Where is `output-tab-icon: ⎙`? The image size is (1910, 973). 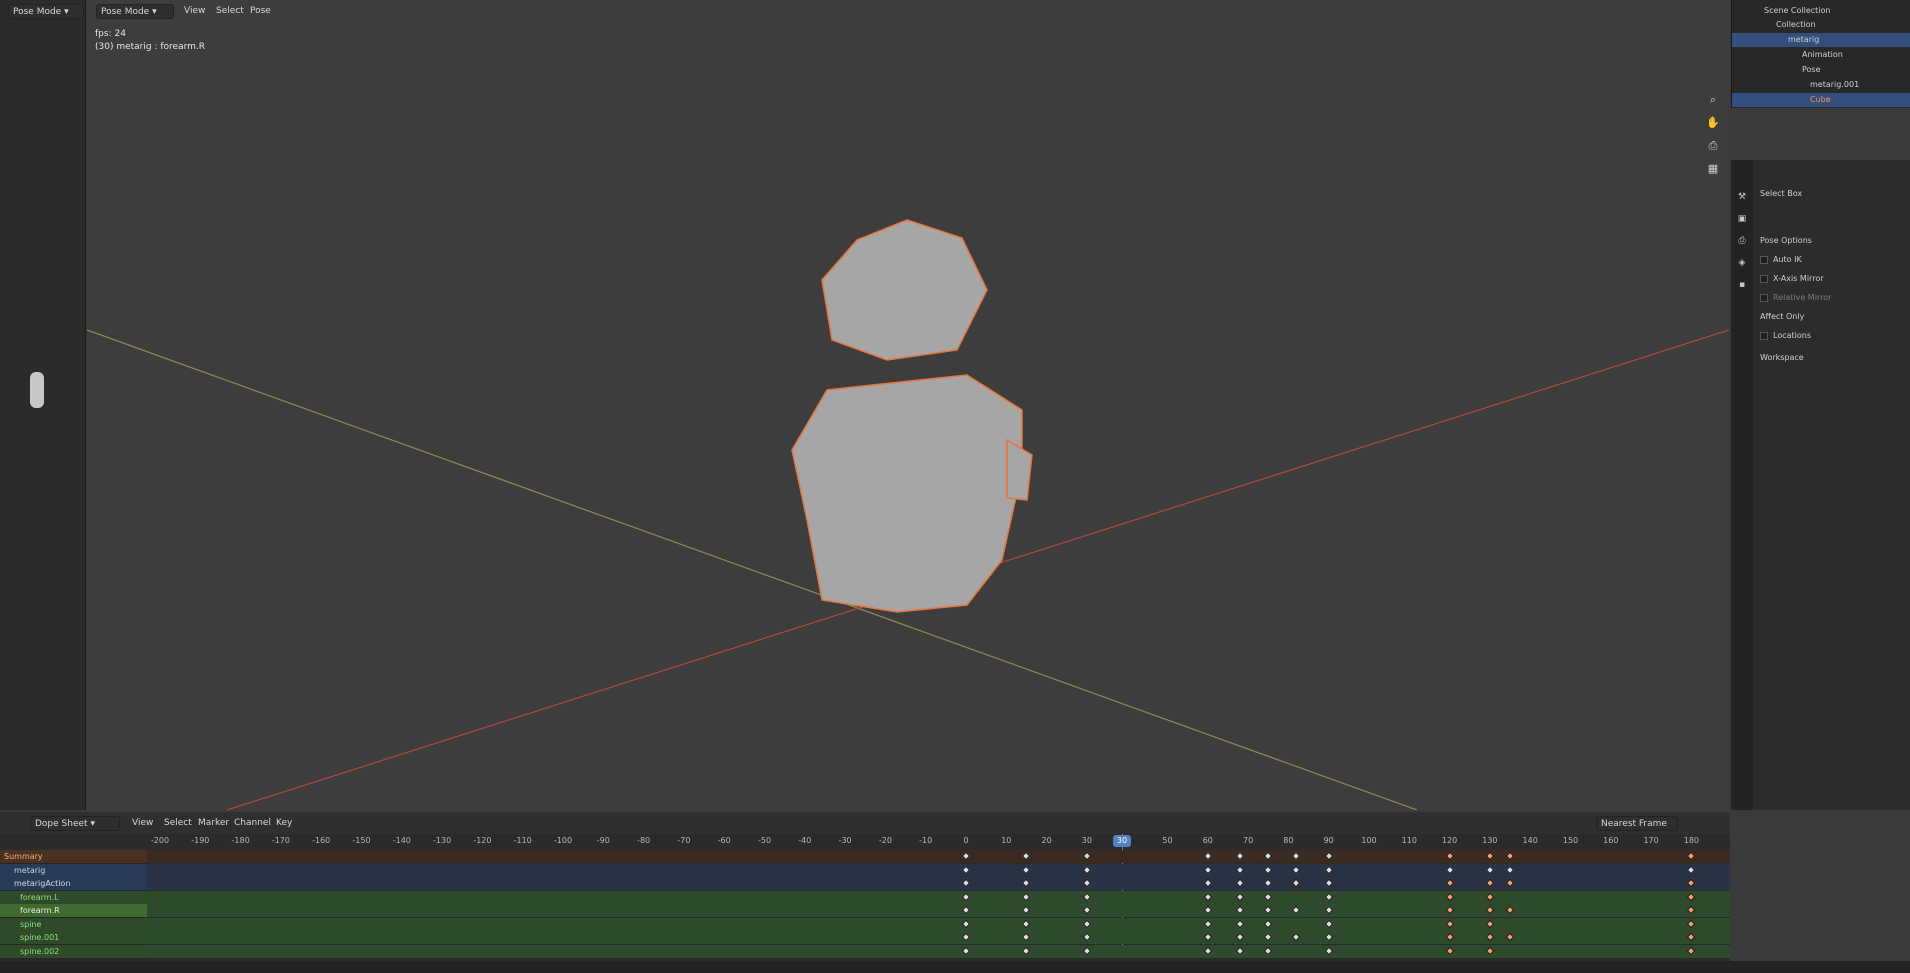 output-tab-icon: ⎙ is located at coordinates (1742, 241).